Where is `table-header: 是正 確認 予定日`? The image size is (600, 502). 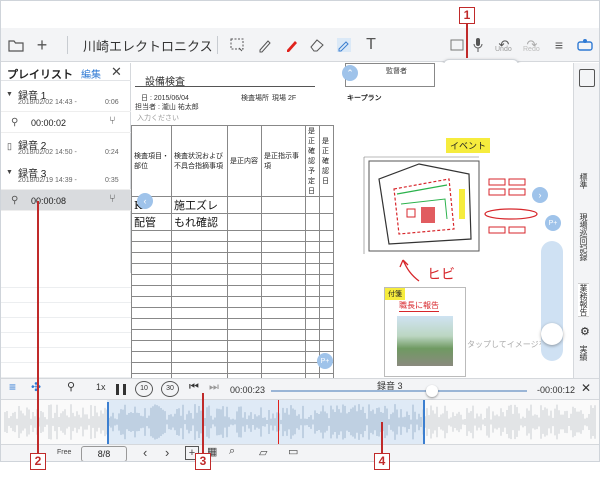
table-header: 是正 確認 予定日 is located at coordinates (312, 161).